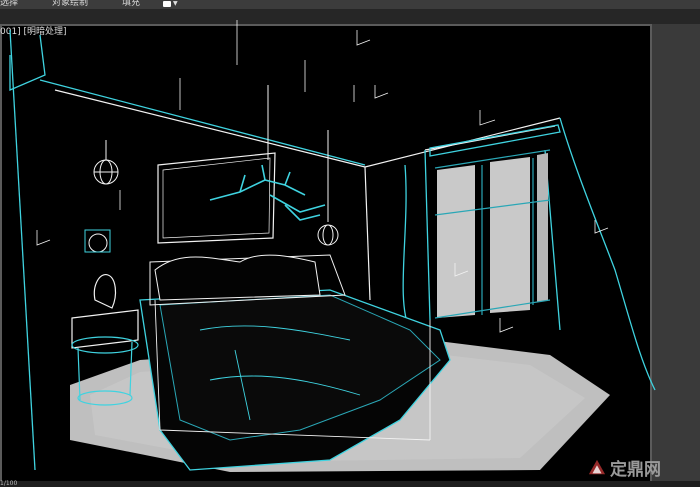  What do you see at coordinates (635, 470) in the screenshot?
I see `watermark-text: 定鼎网` at bounding box center [635, 470].